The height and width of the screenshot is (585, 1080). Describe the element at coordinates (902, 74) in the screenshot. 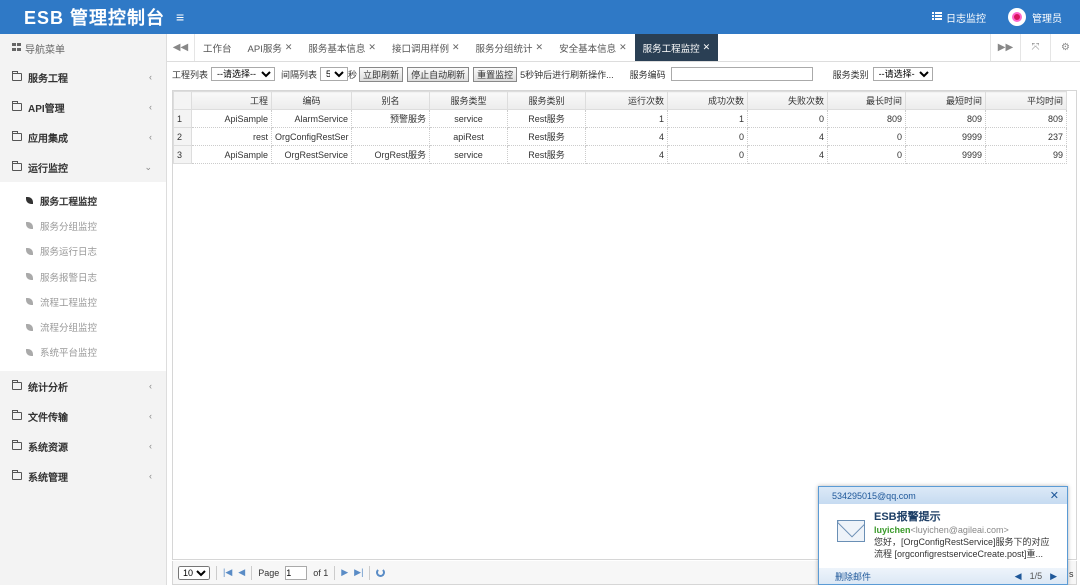

I see `service-category-select: --请选择--` at that location.